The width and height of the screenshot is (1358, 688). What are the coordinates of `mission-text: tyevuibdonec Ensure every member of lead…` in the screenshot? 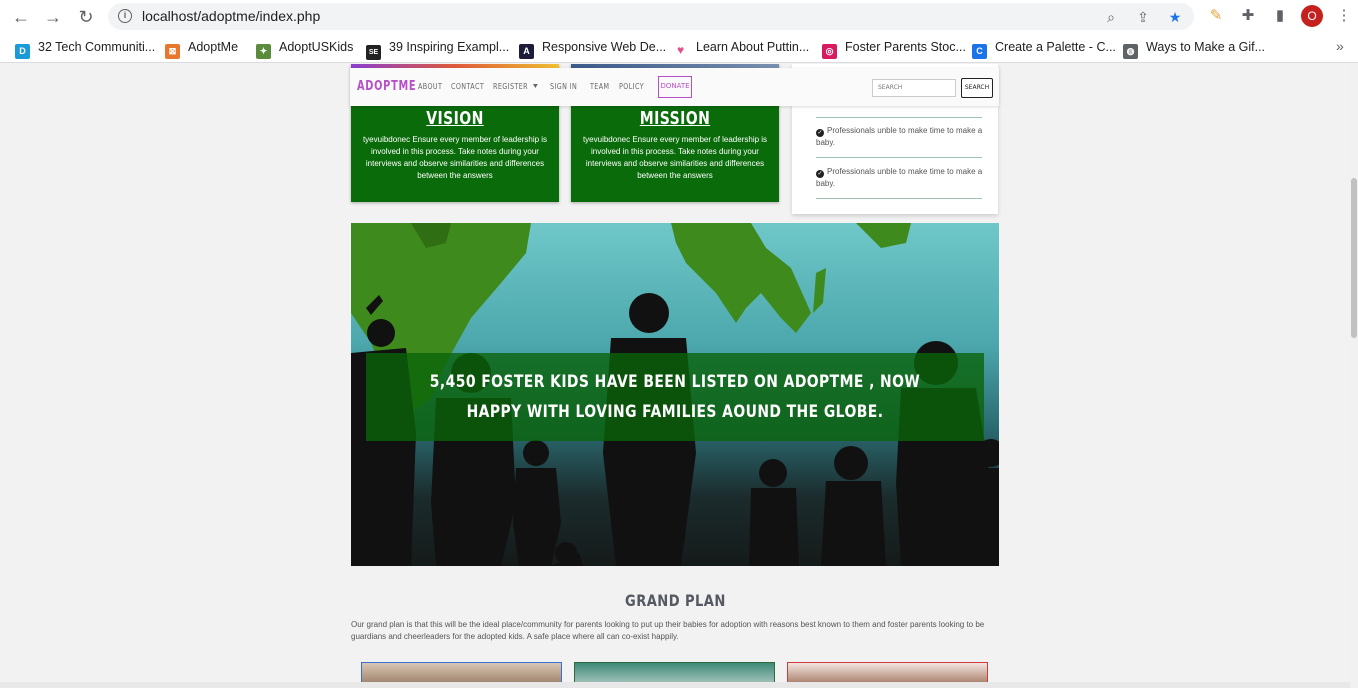 It's located at (675, 157).